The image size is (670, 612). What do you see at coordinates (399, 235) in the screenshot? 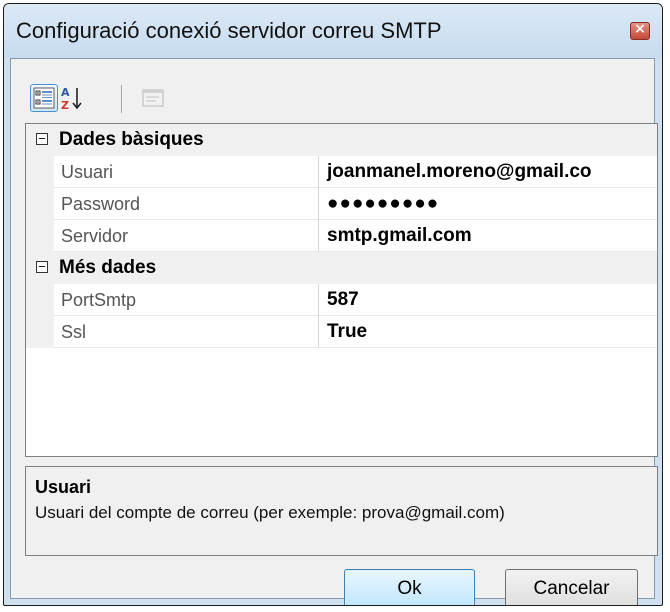
I see `property-value: smtp.gmail.com` at bounding box center [399, 235].